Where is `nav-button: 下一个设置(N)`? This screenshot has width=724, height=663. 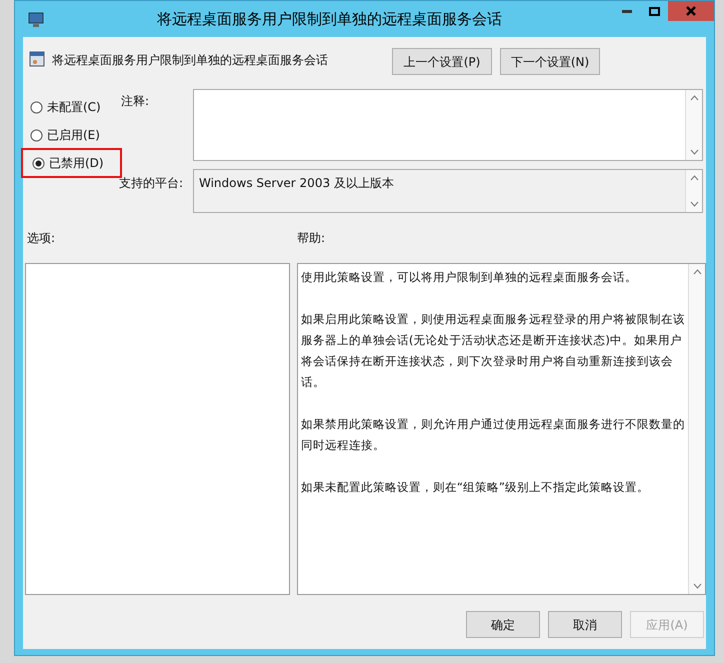 nav-button: 下一个设置(N) is located at coordinates (550, 61).